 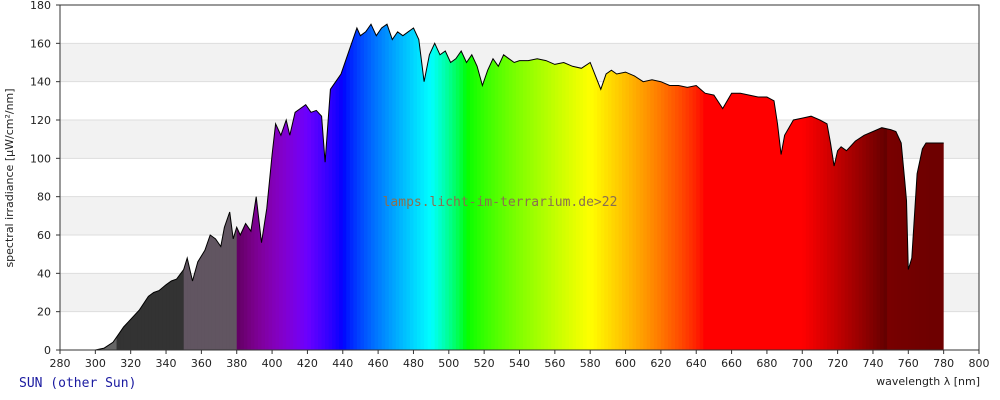 I want to click on x-tick-label: 460, so click(x=378, y=363).